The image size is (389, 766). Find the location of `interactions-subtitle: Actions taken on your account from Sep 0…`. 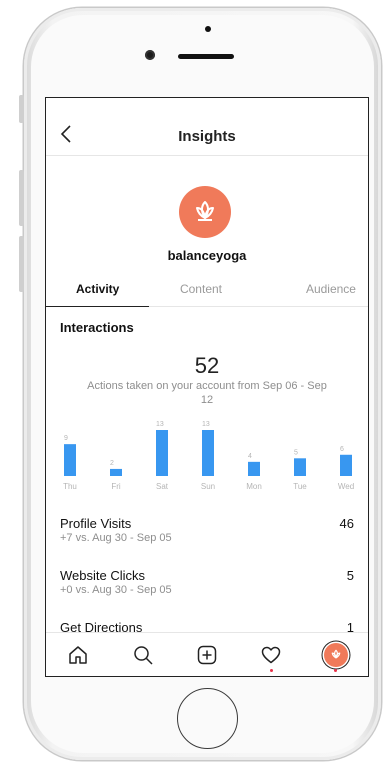

interactions-subtitle: Actions taken on your account from Sep 0… is located at coordinates (207, 393).